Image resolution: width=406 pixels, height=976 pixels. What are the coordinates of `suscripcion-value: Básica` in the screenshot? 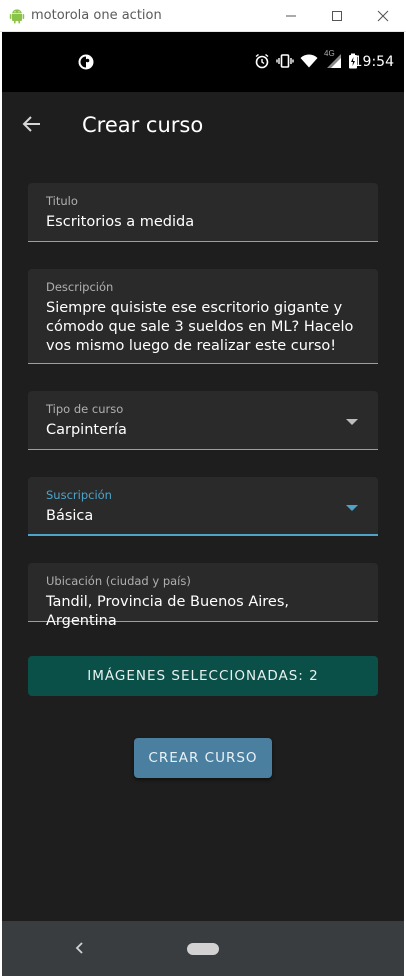 It's located at (70, 516).